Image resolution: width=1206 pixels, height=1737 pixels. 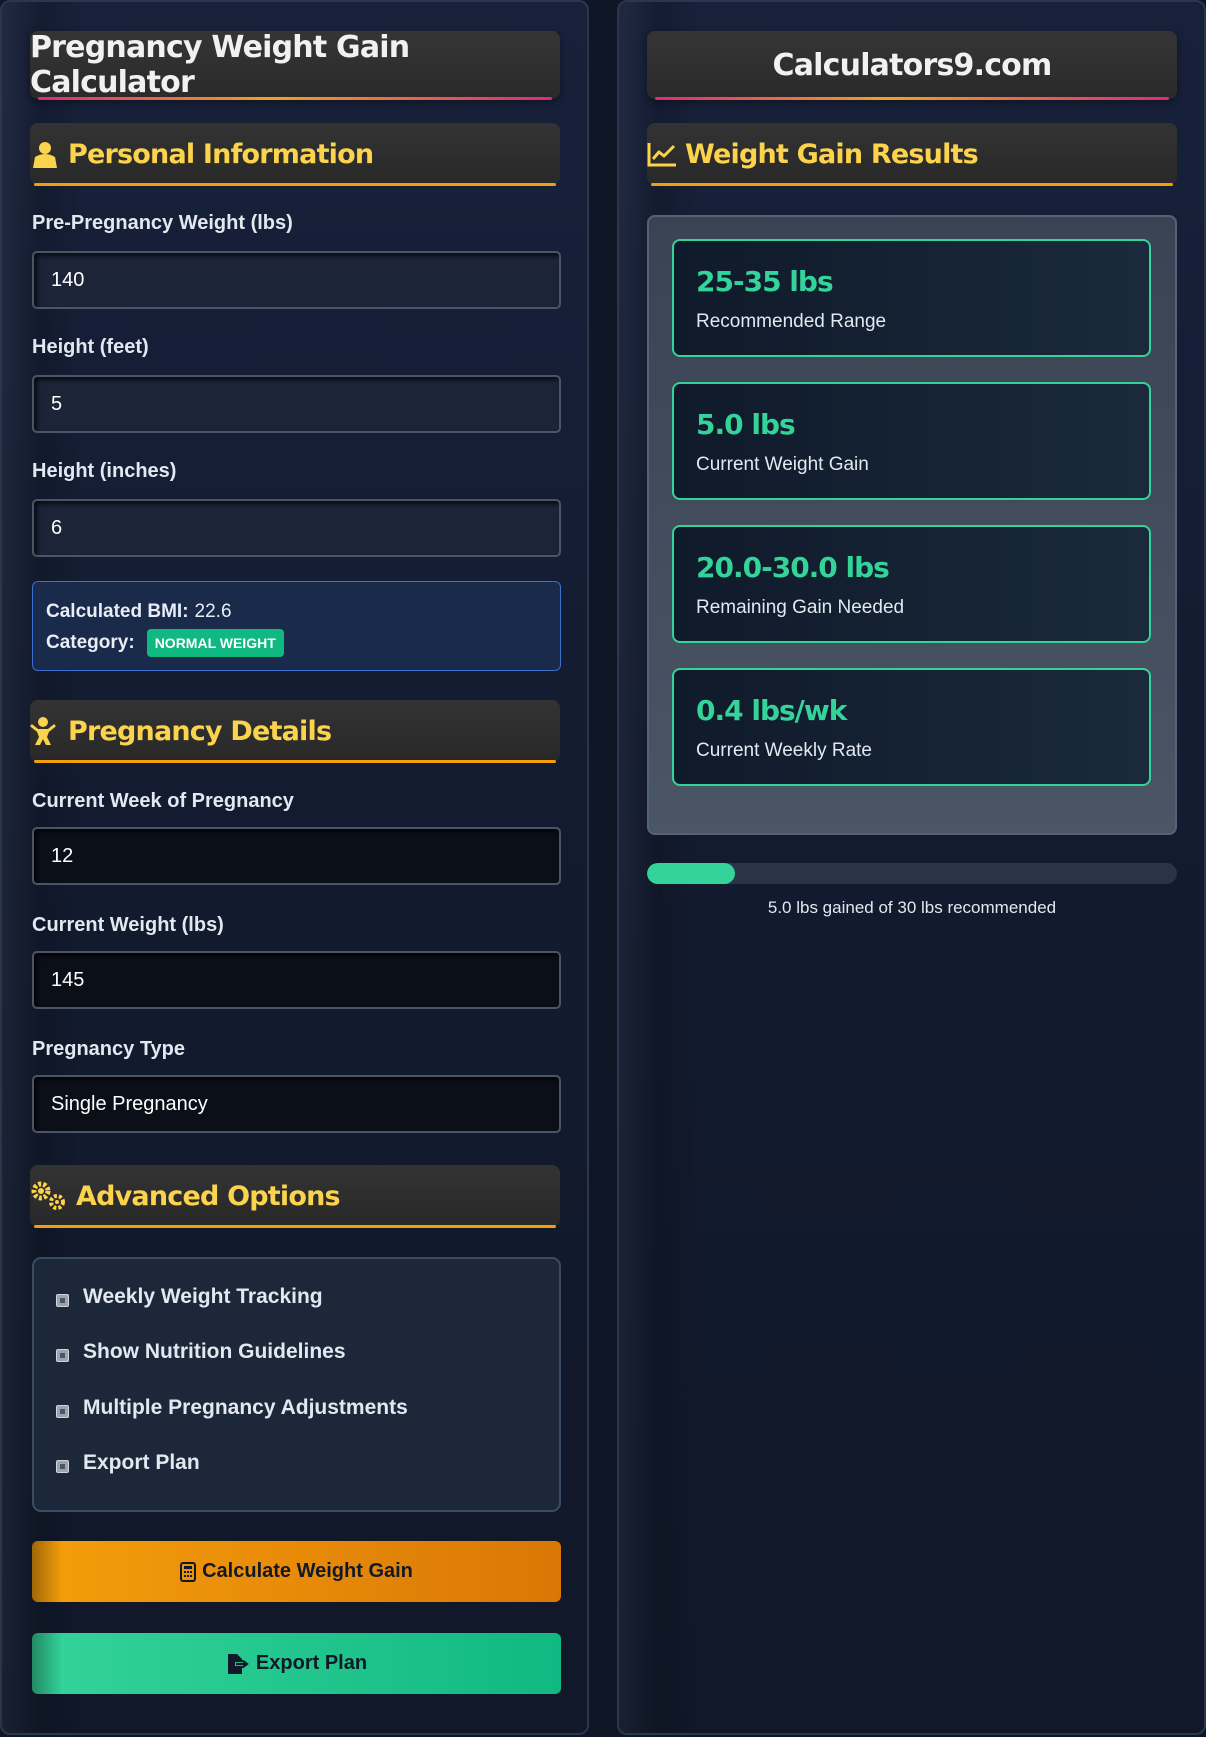 I want to click on site-title: Calculators9.com, so click(x=912, y=65).